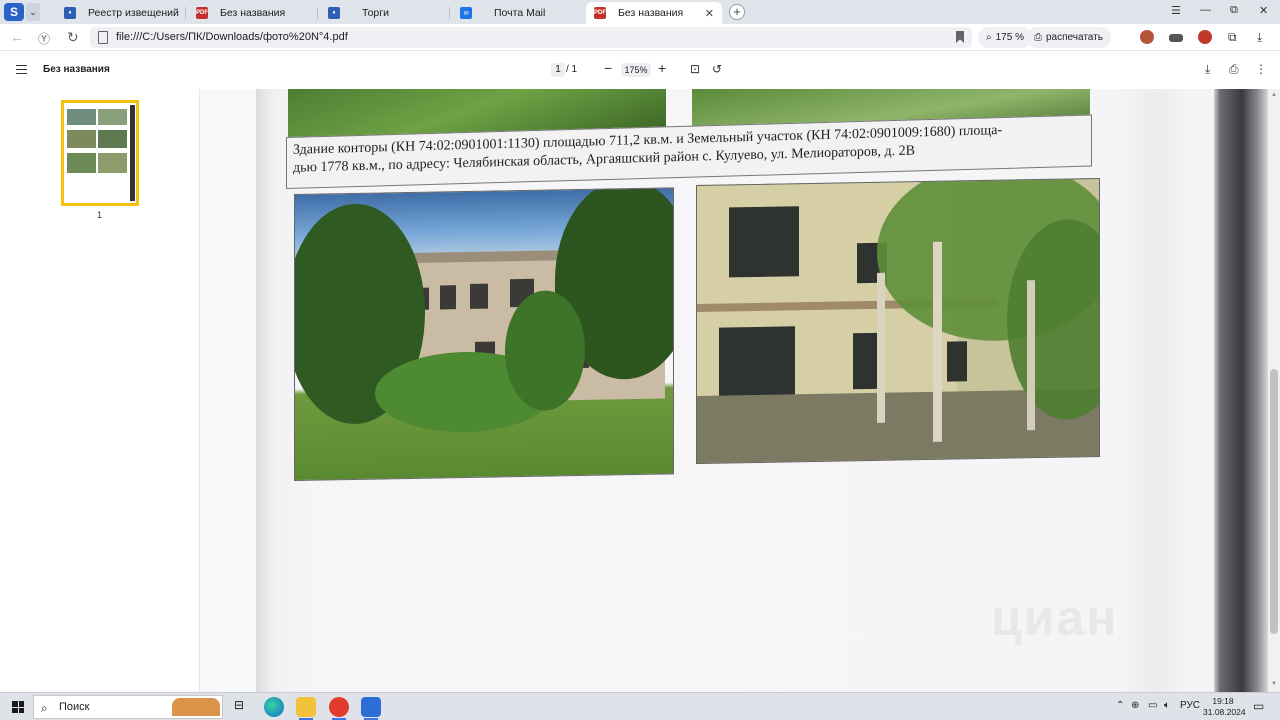 This screenshot has width=1280, height=720. Describe the element at coordinates (100, 215) in the screenshot. I see `thumbnail-page-number: 1` at that location.